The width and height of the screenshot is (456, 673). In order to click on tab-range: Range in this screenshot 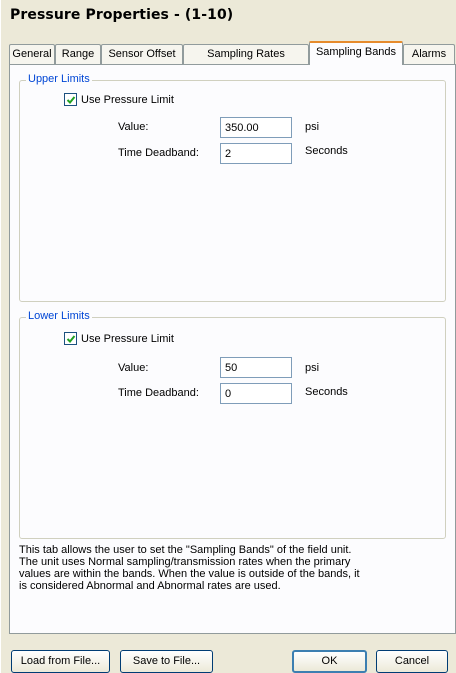, I will do `click(78, 54)`.